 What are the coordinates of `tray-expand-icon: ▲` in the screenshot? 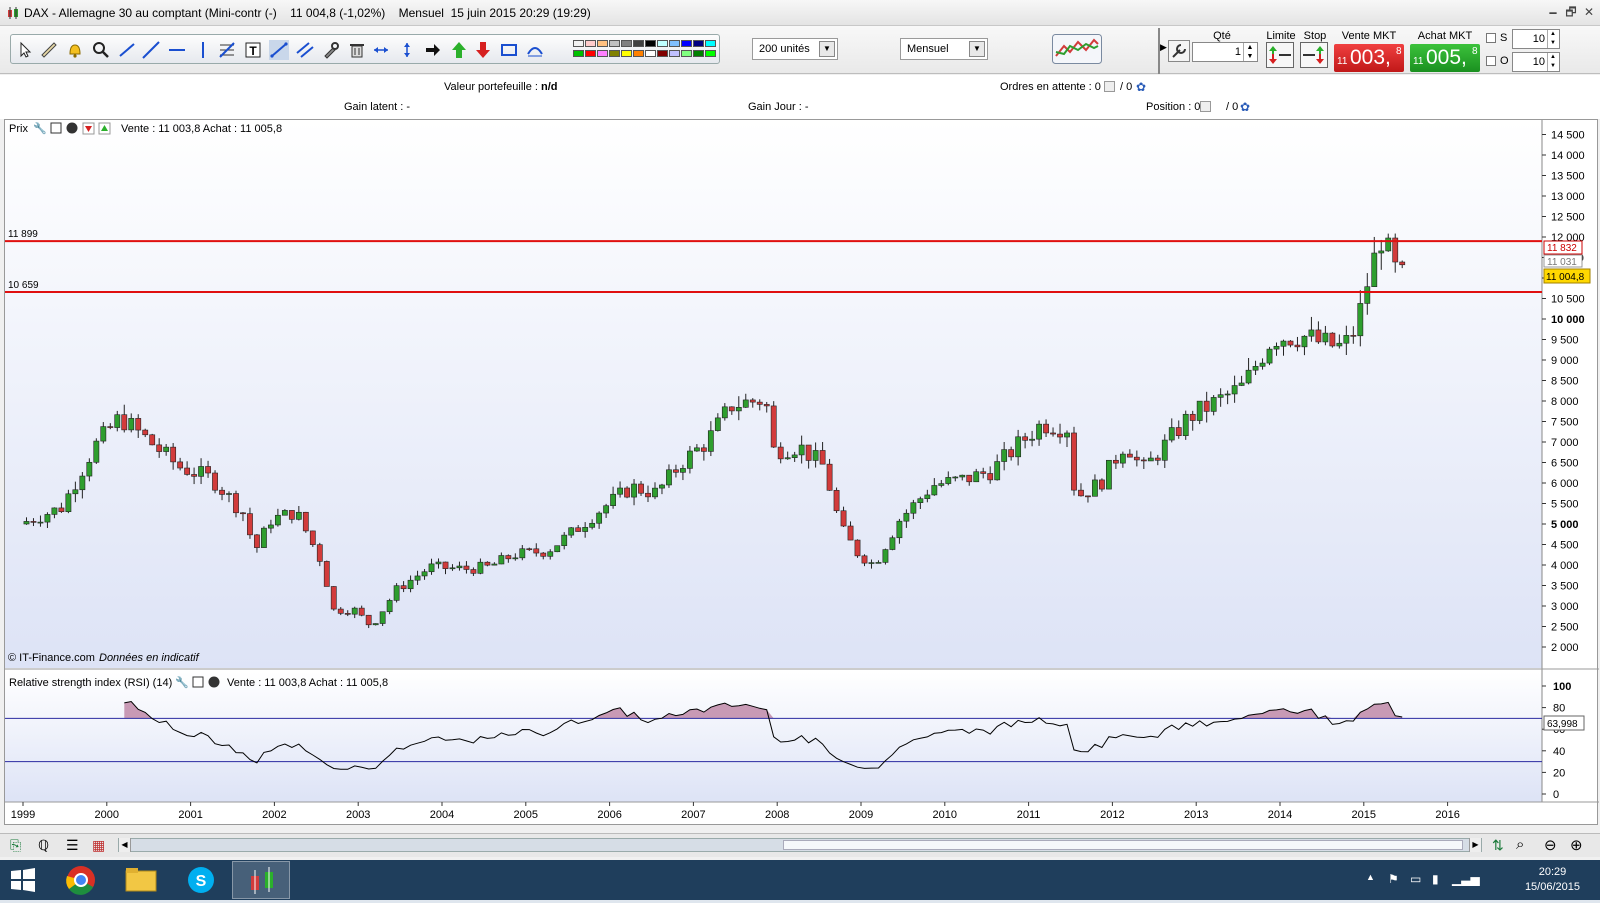 It's located at (1370, 877).